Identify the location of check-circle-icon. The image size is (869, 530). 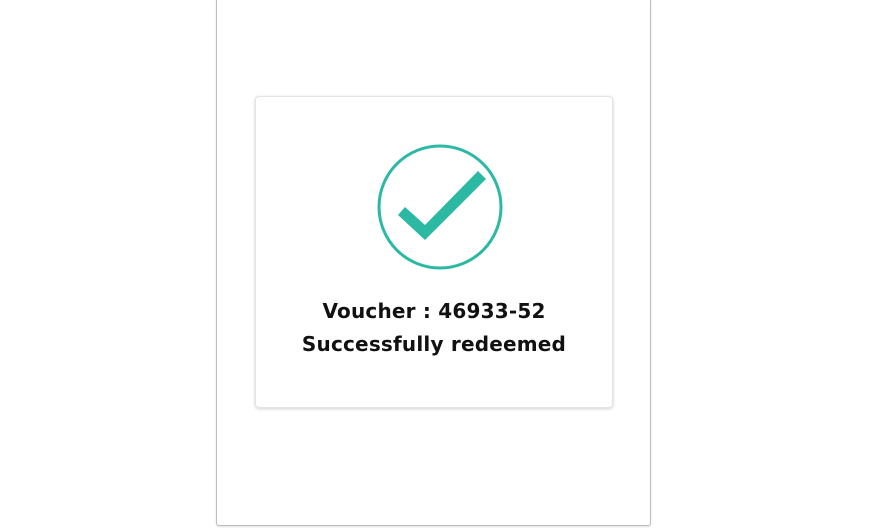
(440, 207).